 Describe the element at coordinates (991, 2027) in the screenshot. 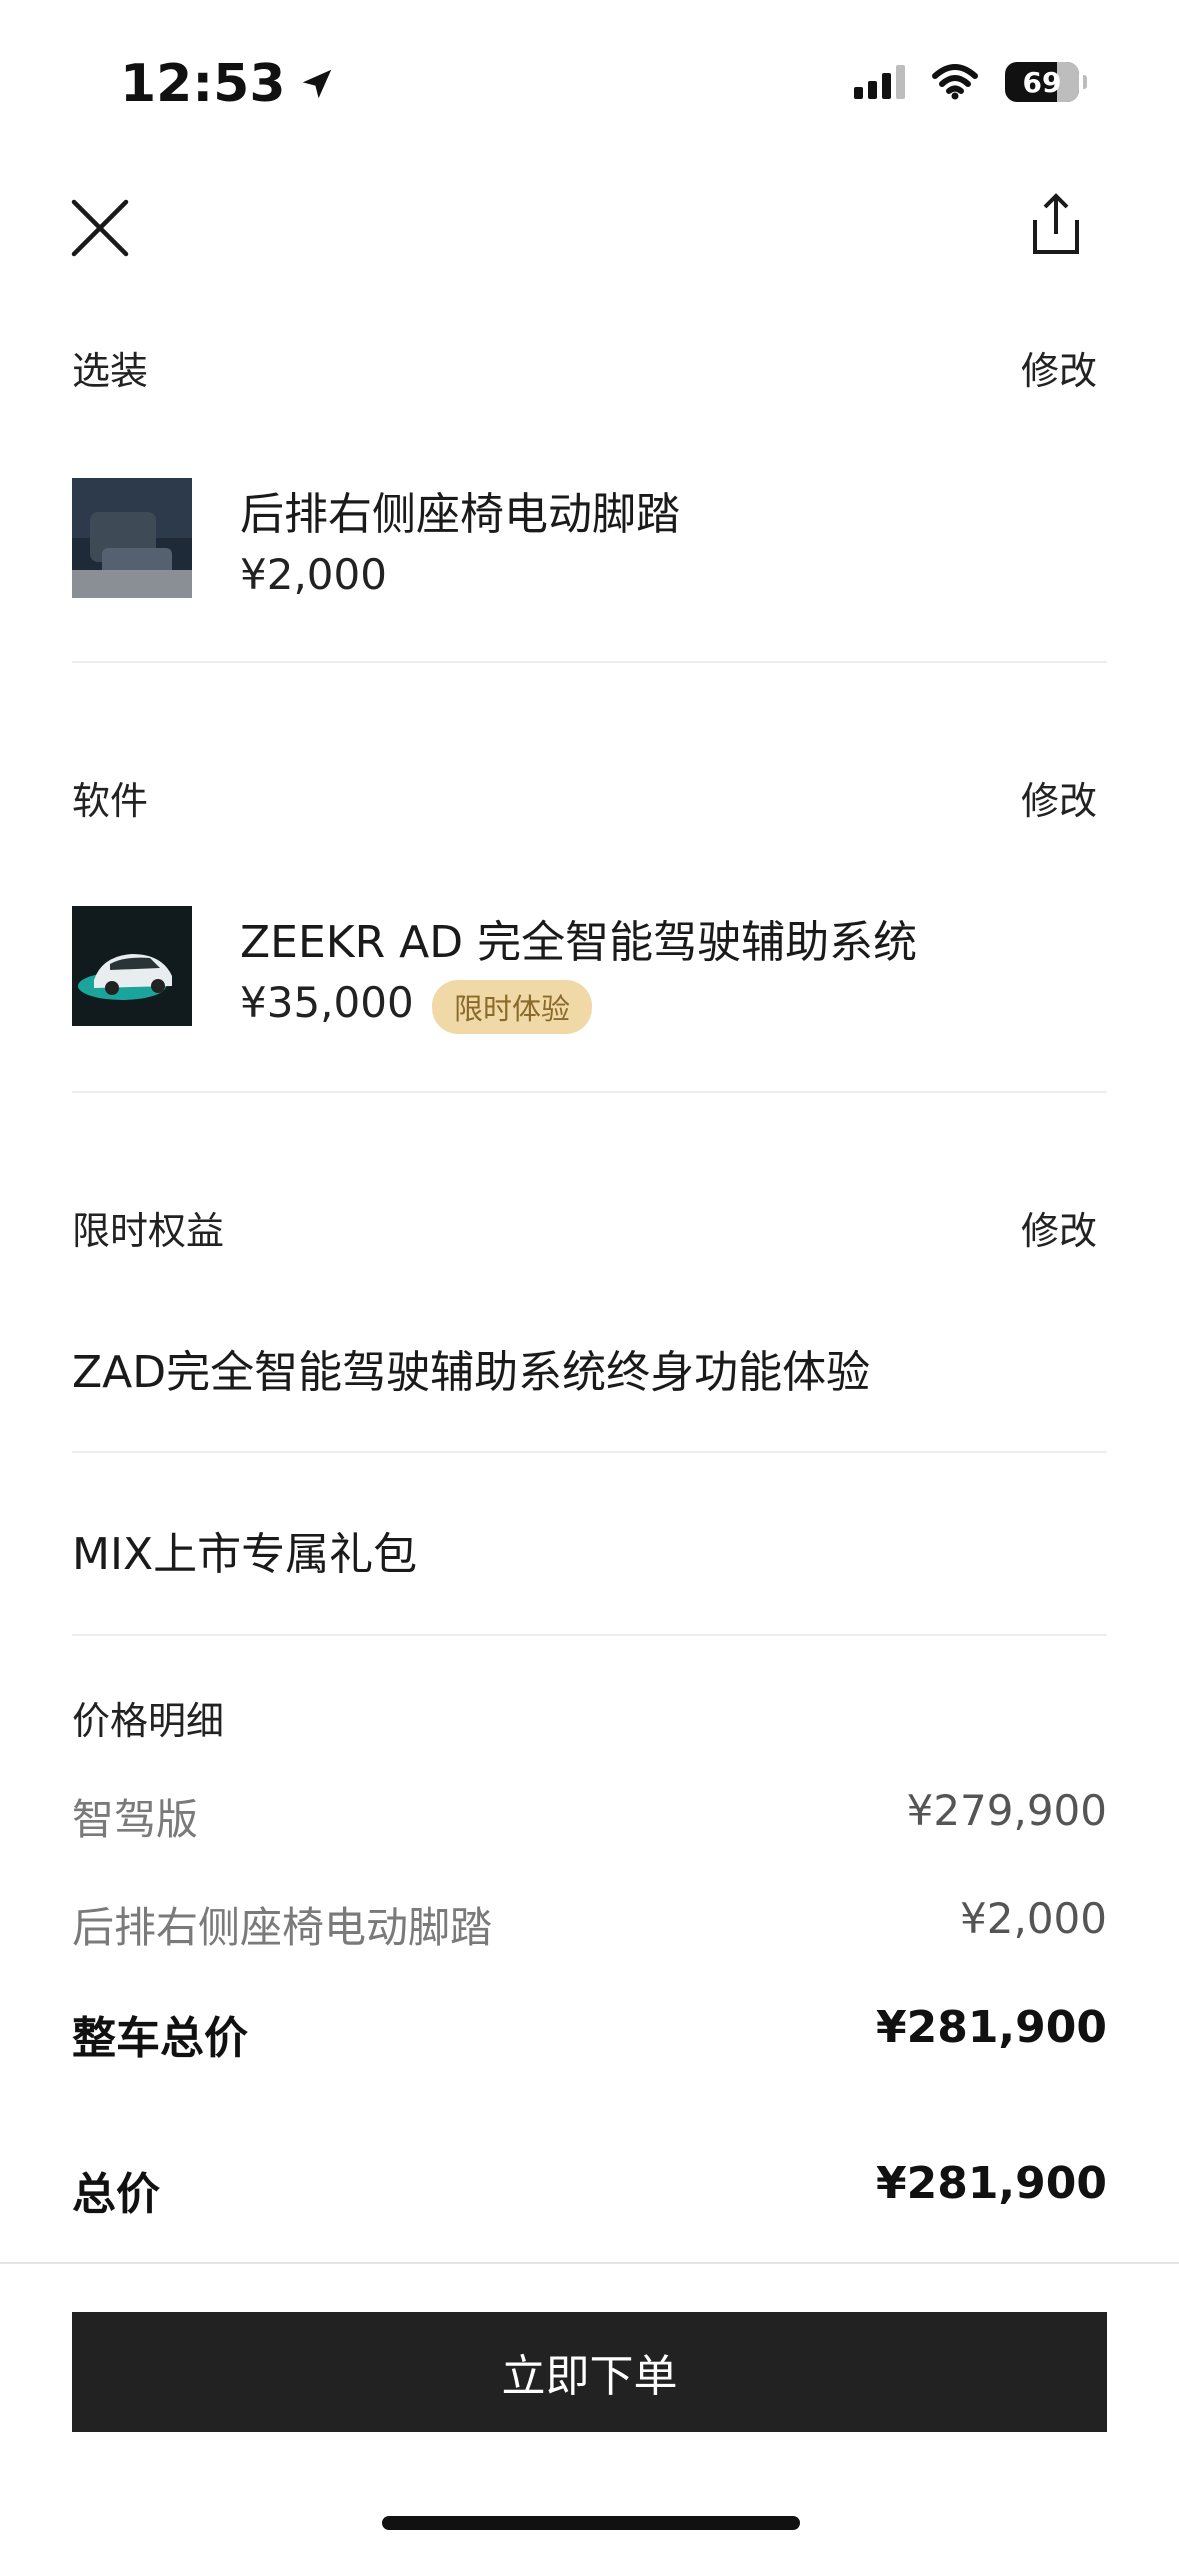

I see `vehicle-total-value: ¥281,900` at that location.